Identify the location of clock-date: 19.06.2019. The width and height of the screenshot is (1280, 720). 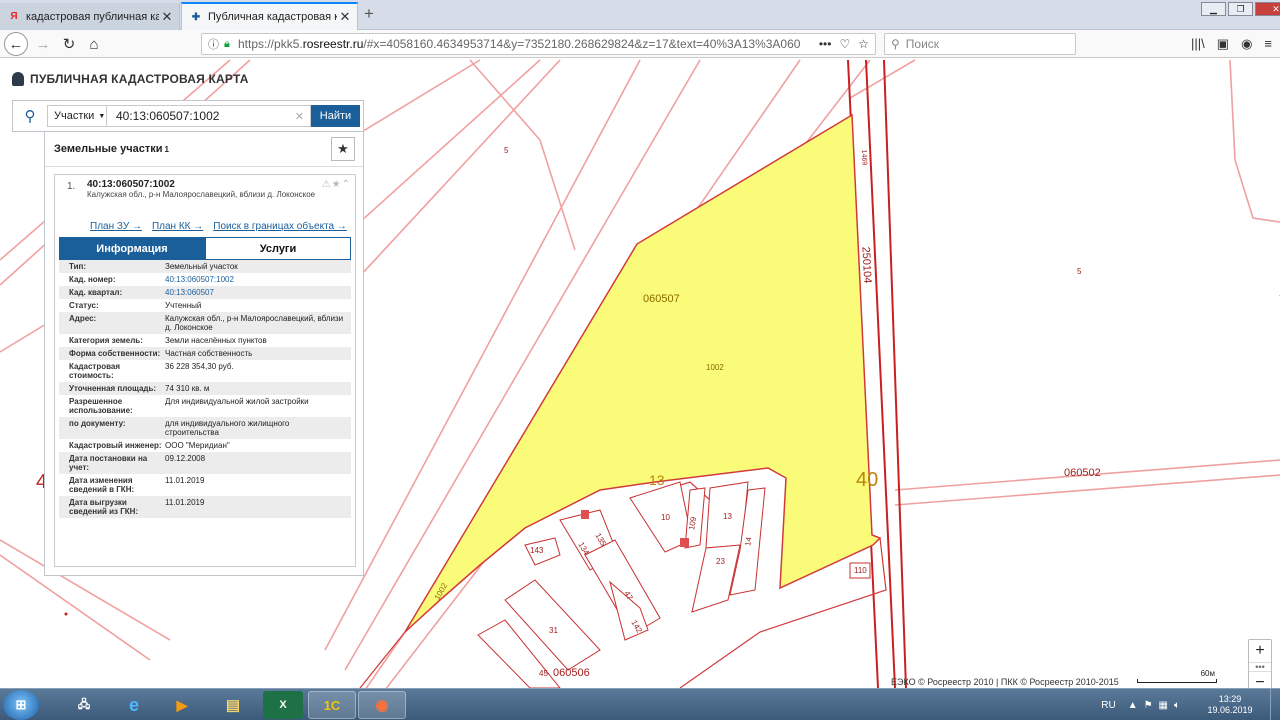
(1230, 710).